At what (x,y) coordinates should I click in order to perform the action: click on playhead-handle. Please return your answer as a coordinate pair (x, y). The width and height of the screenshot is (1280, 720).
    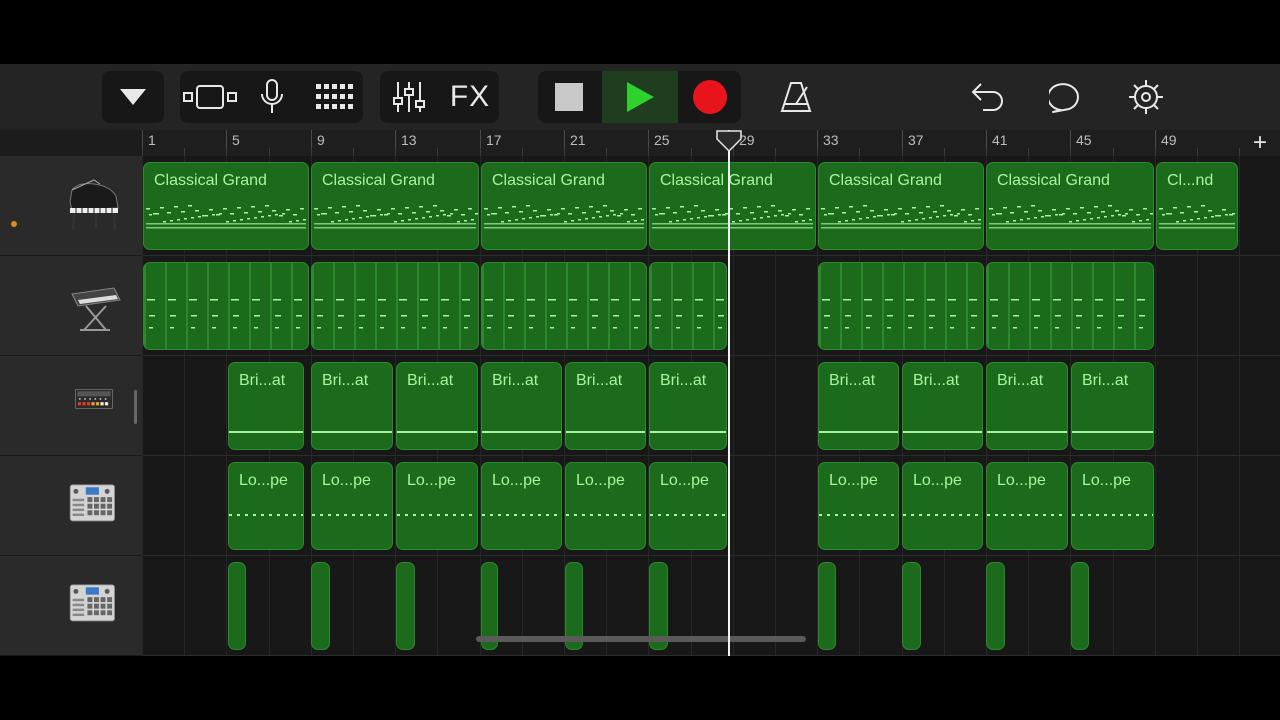
    Looking at the image, I should click on (729, 141).